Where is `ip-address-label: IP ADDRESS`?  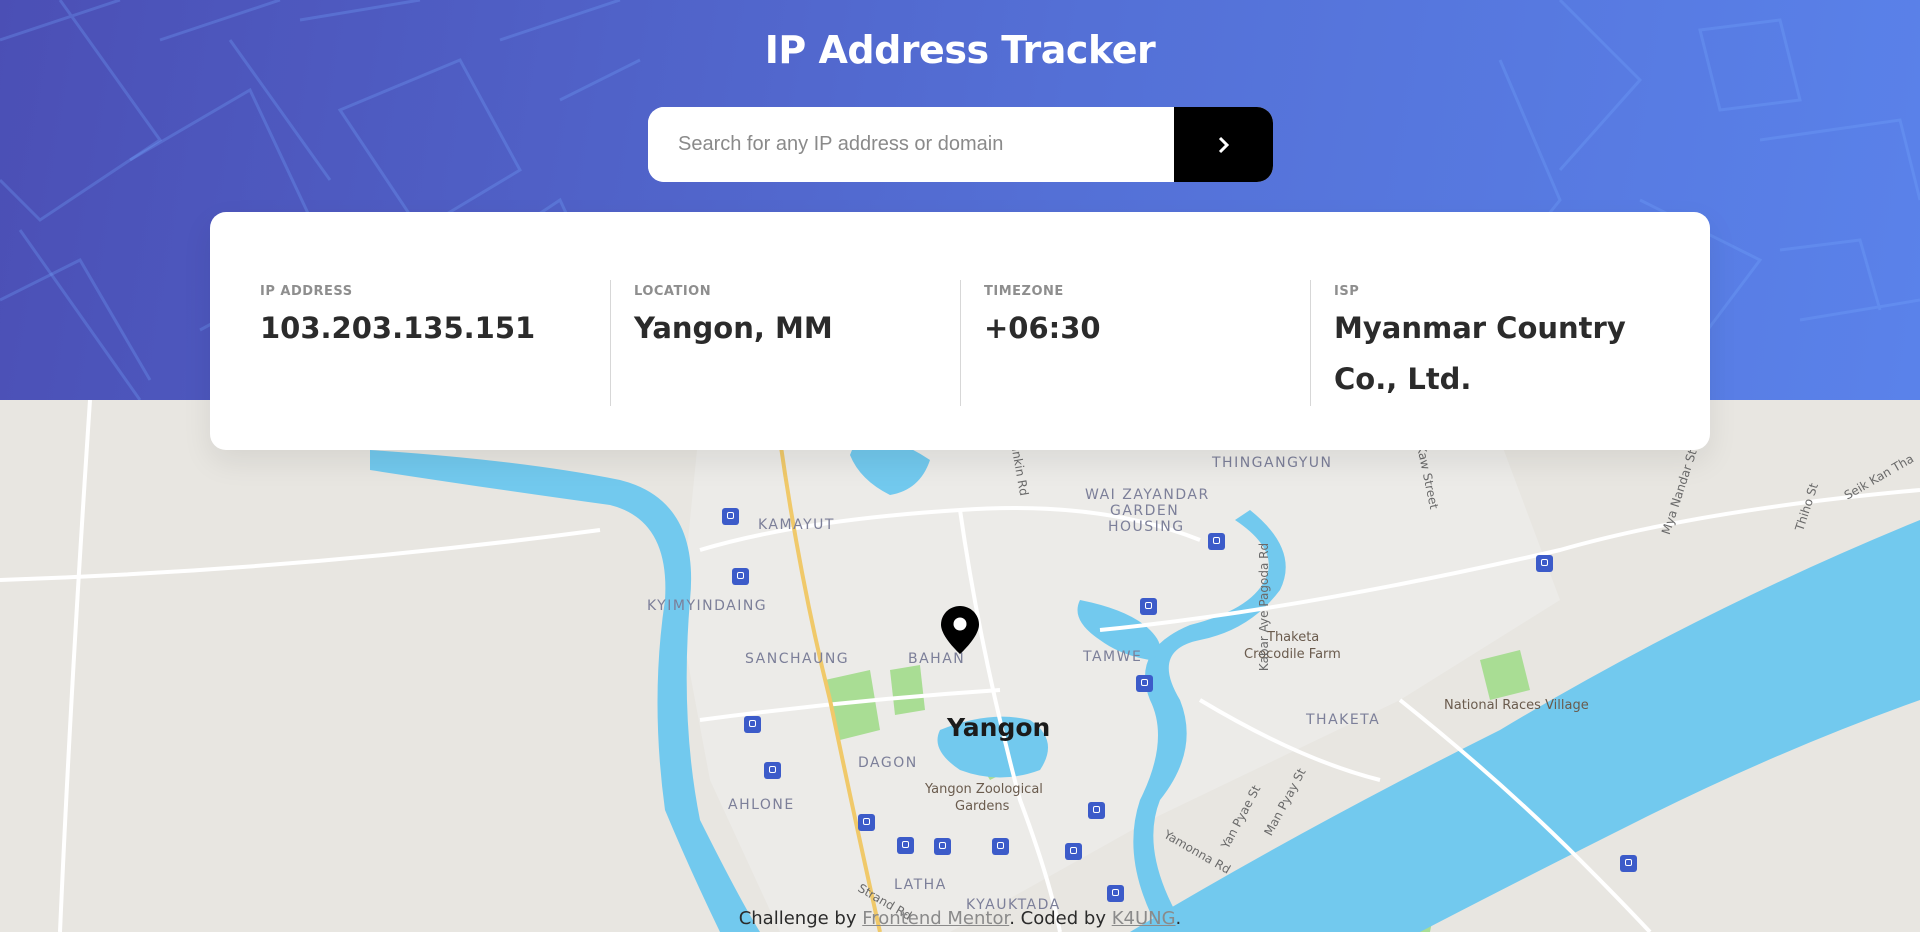 ip-address-label: IP ADDRESS is located at coordinates (306, 291).